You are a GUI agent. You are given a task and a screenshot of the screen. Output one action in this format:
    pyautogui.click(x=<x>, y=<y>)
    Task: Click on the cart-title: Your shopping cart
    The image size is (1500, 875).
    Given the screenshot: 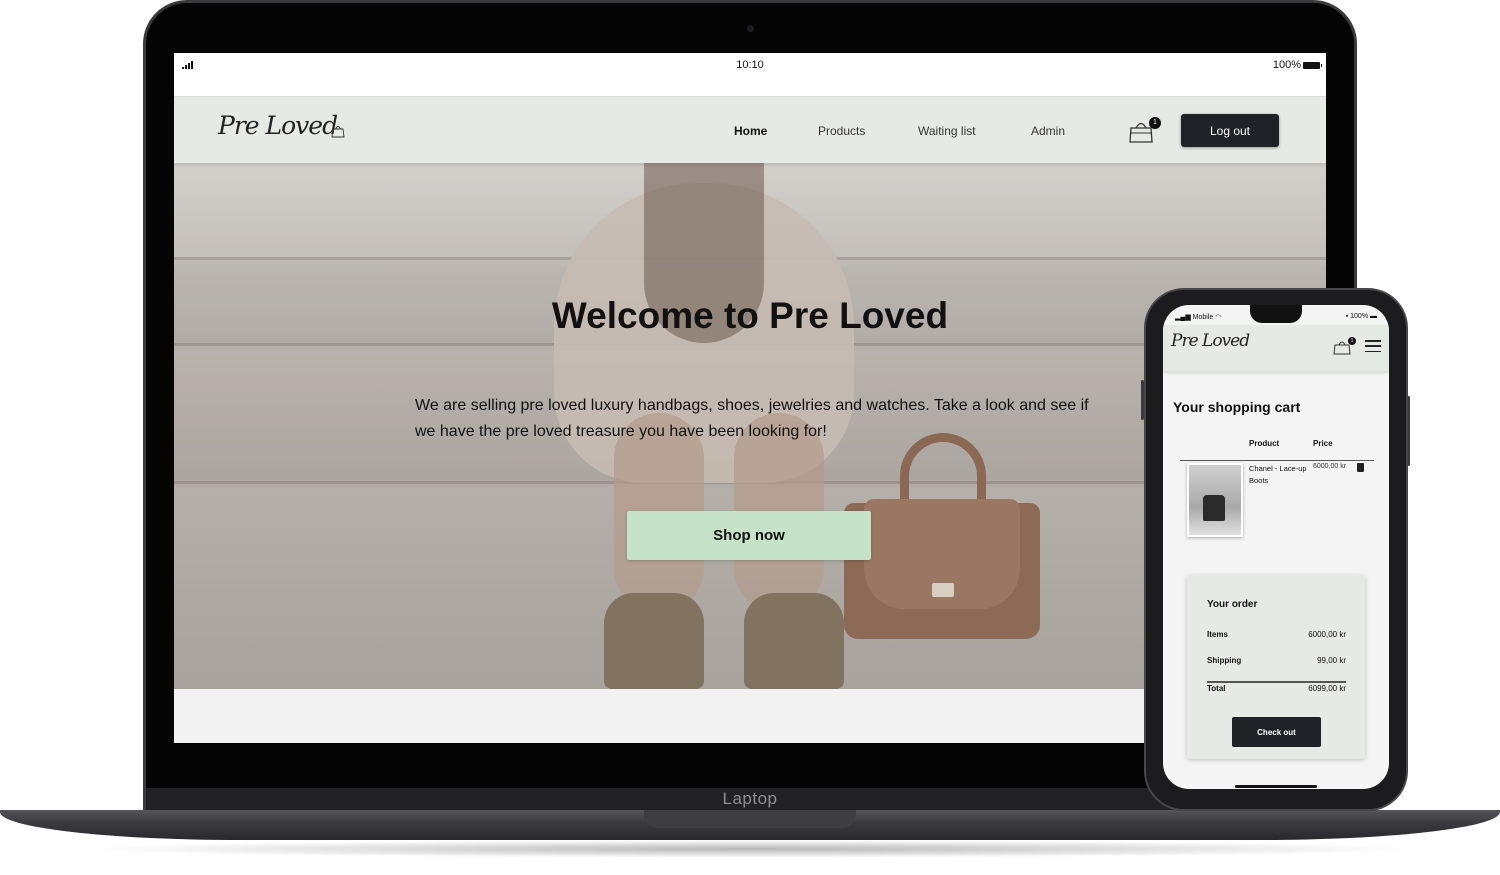 What is the action you would take?
    pyautogui.click(x=1237, y=407)
    